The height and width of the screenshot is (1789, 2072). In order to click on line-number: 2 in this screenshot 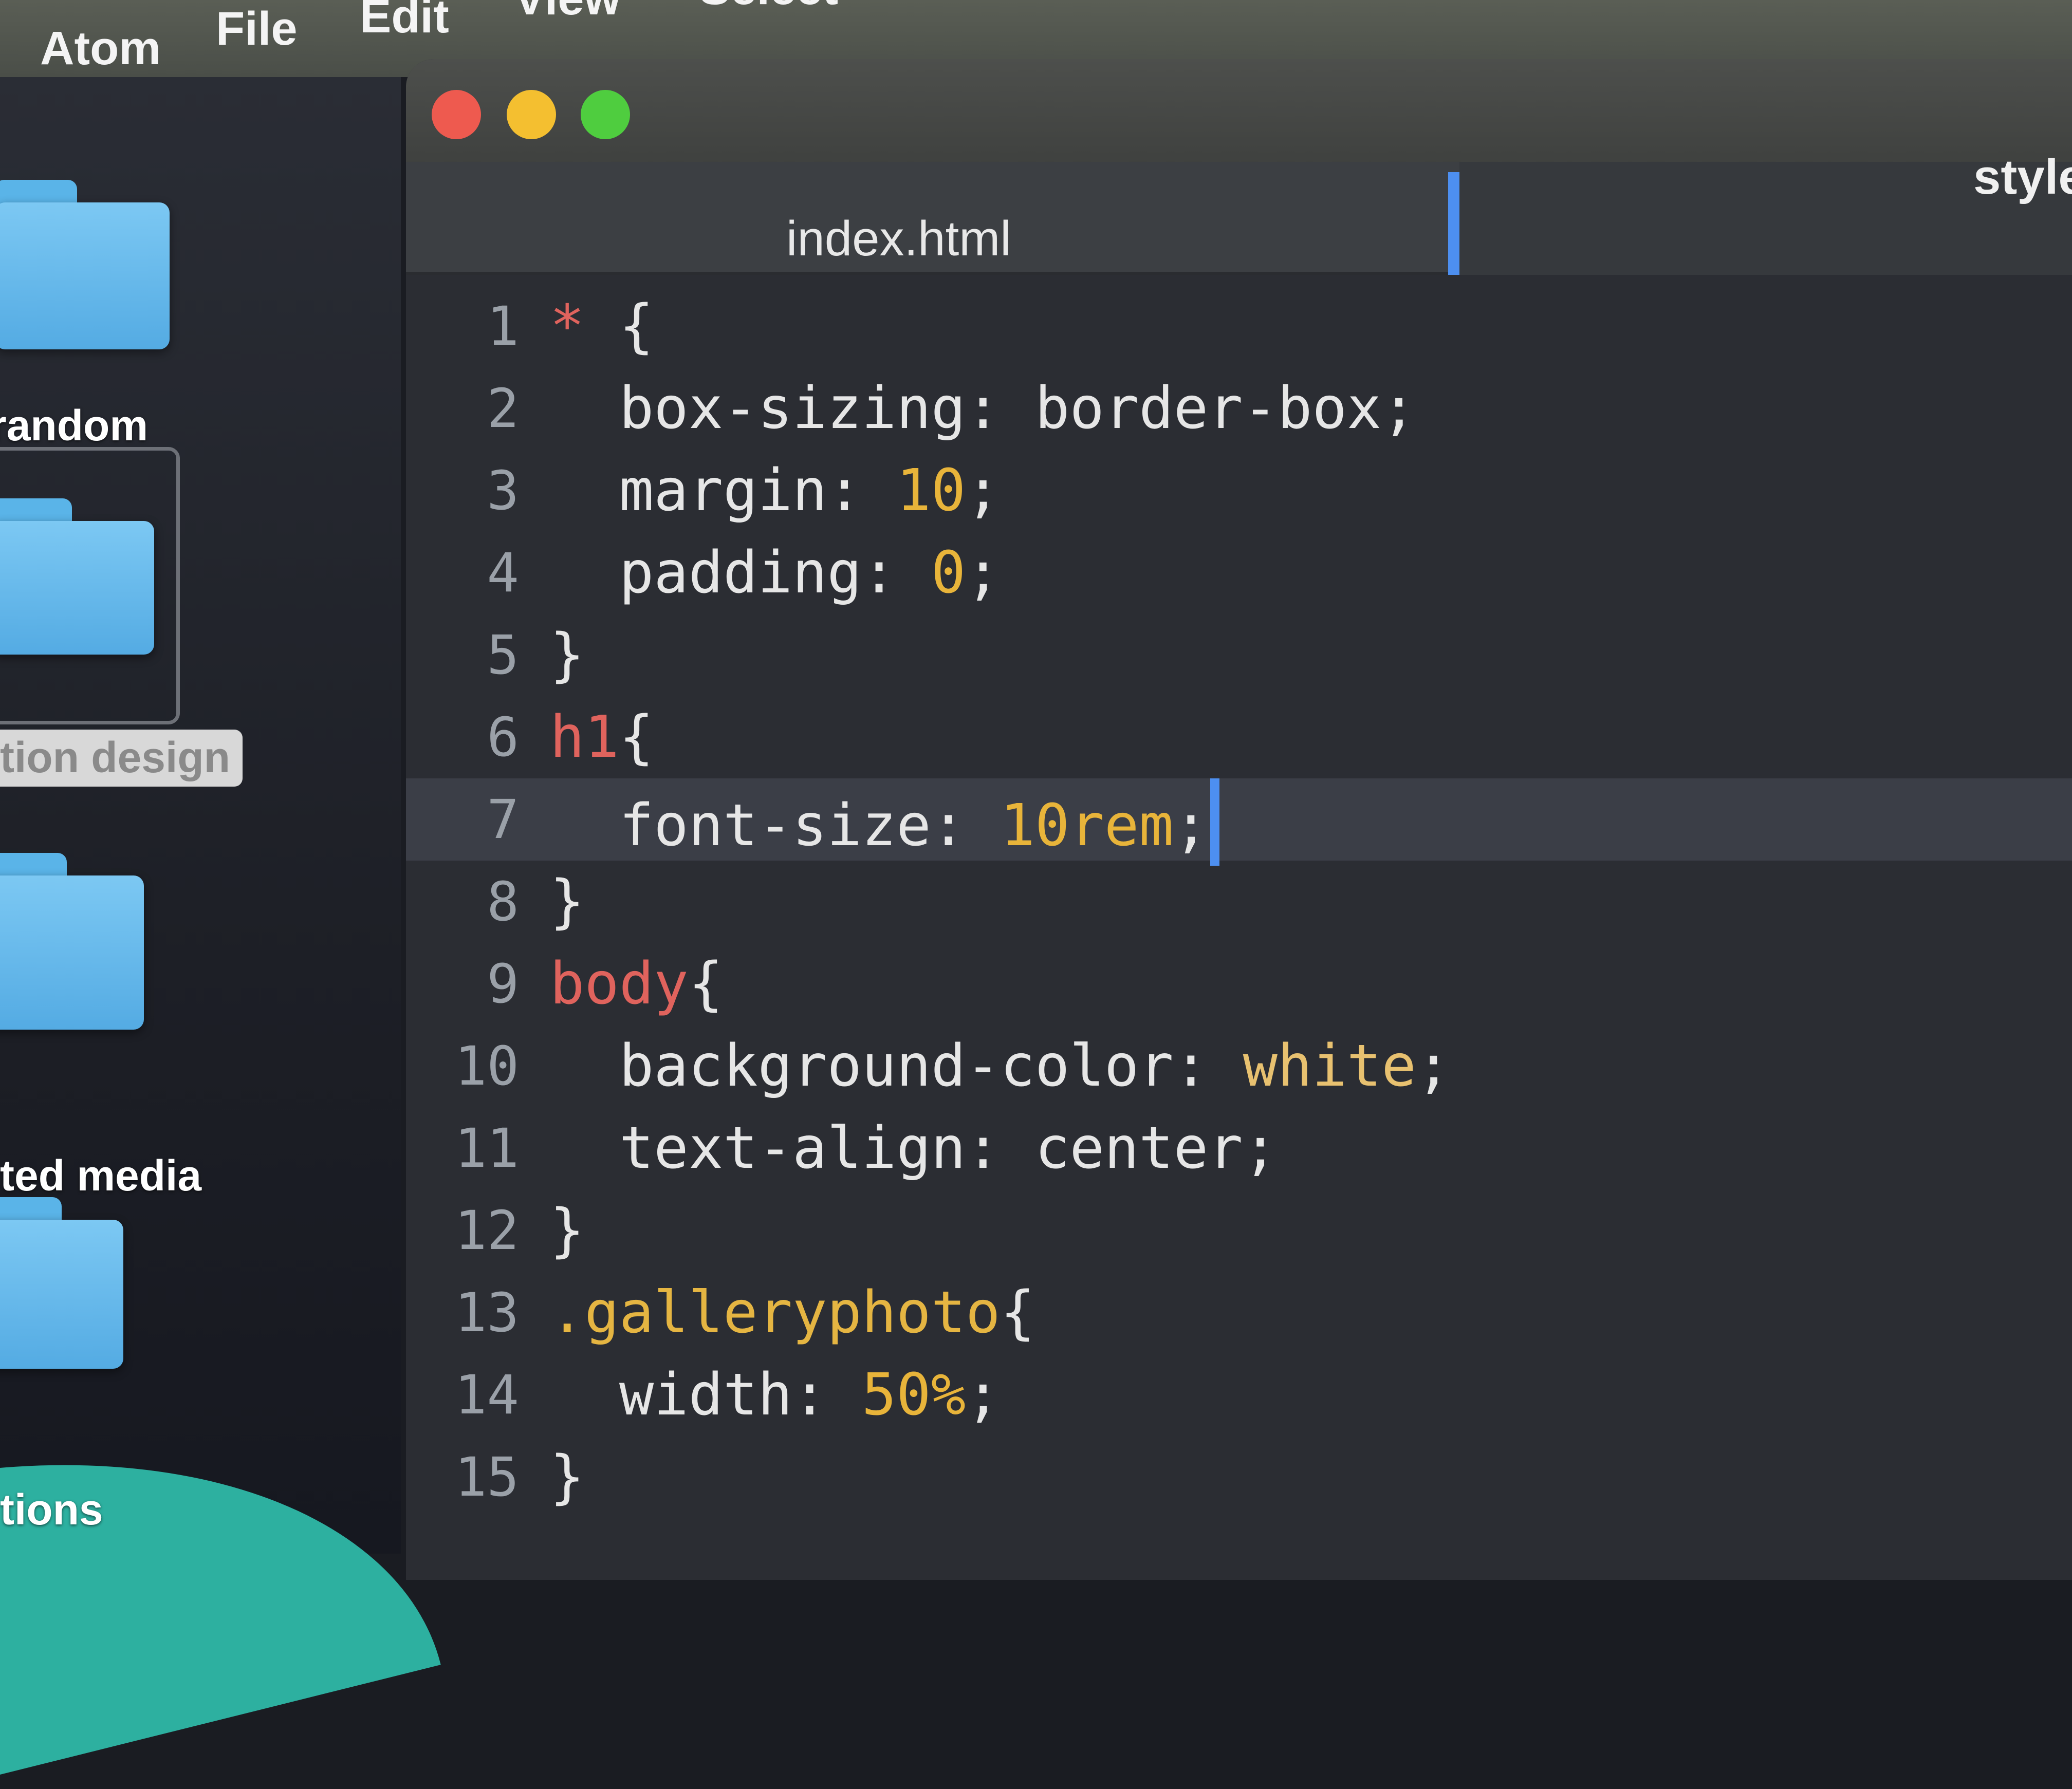, I will do `click(503, 408)`.